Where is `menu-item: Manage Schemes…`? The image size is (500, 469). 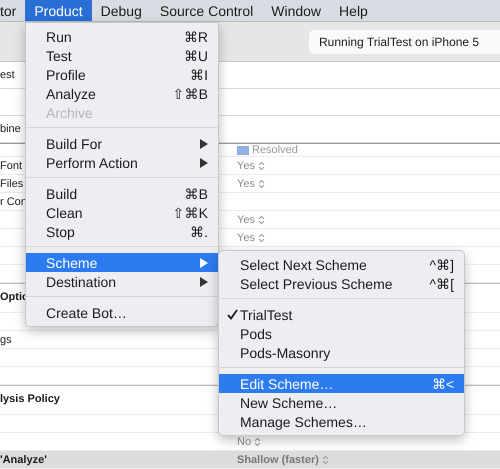
menu-item: Manage Schemes… is located at coordinates (341, 421).